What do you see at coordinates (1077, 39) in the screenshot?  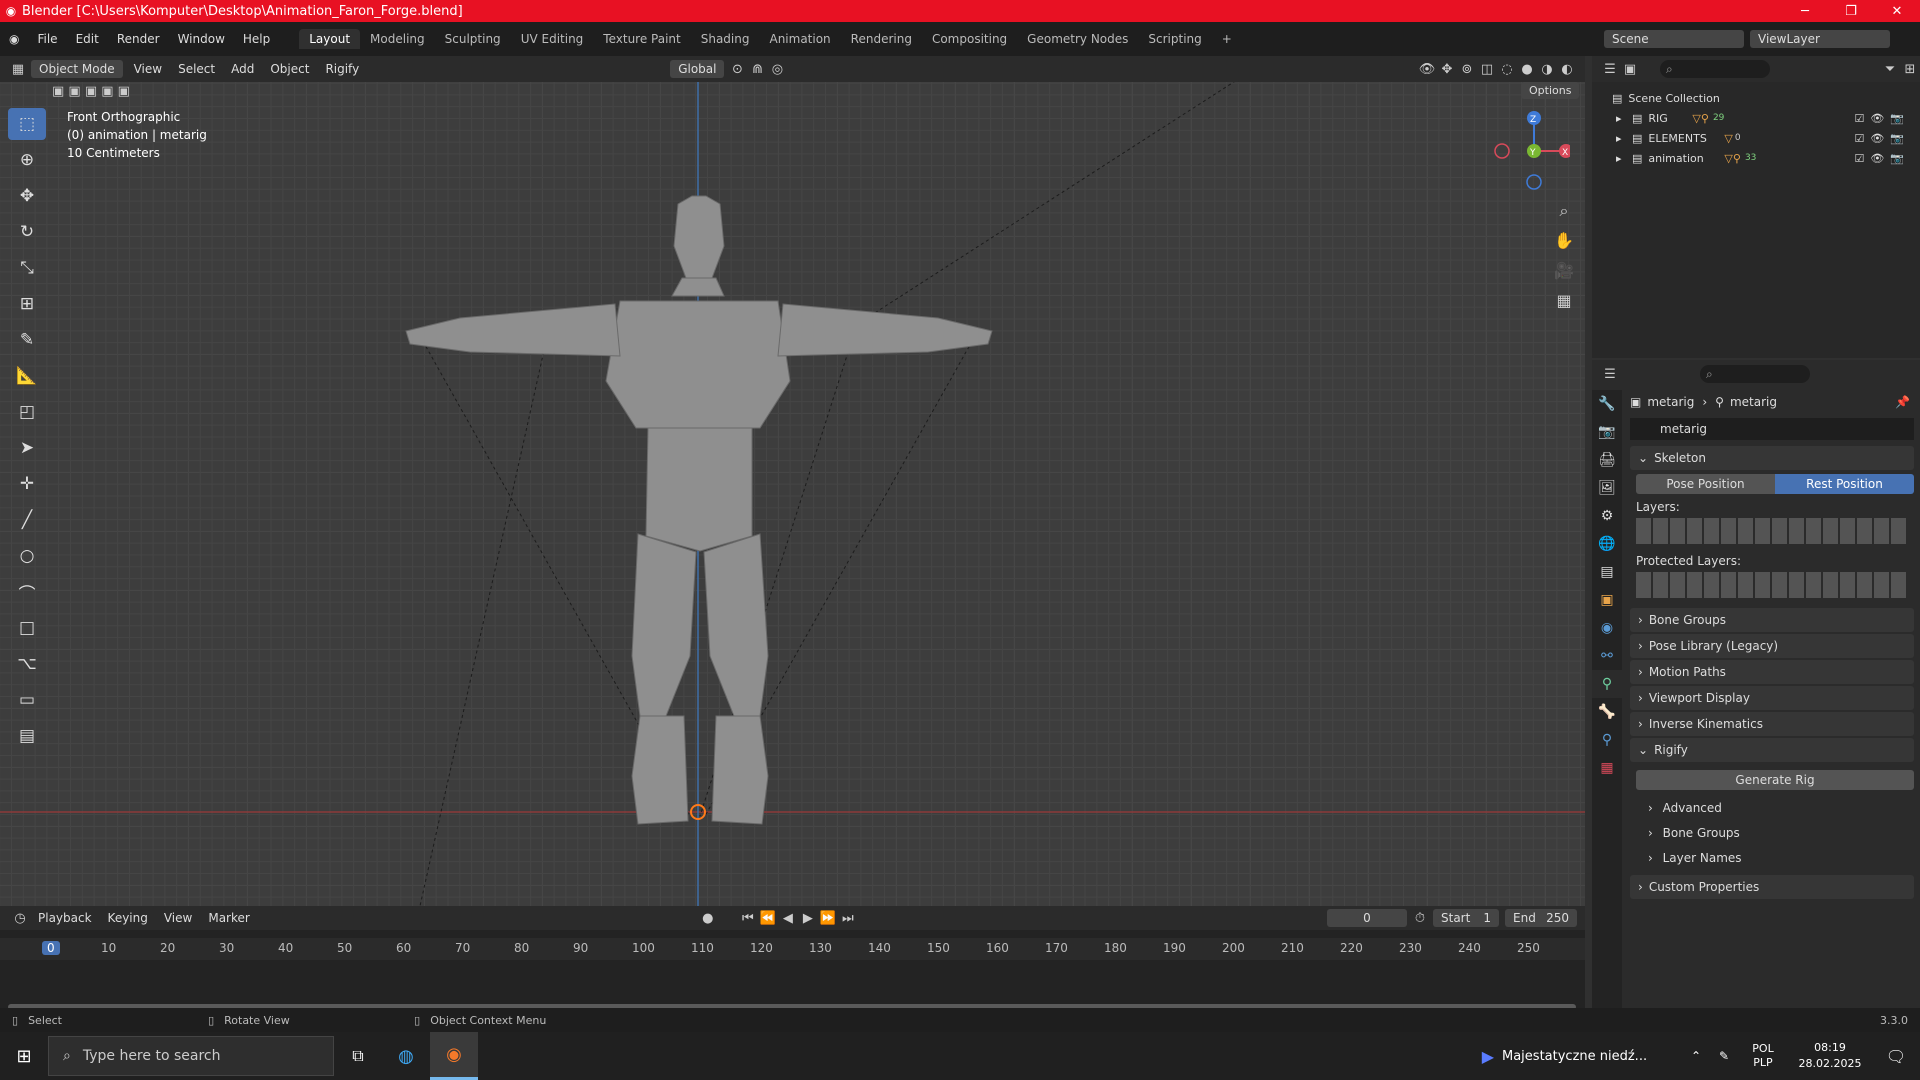 I see `tab-geometry-nodes: Geometry Nodes` at bounding box center [1077, 39].